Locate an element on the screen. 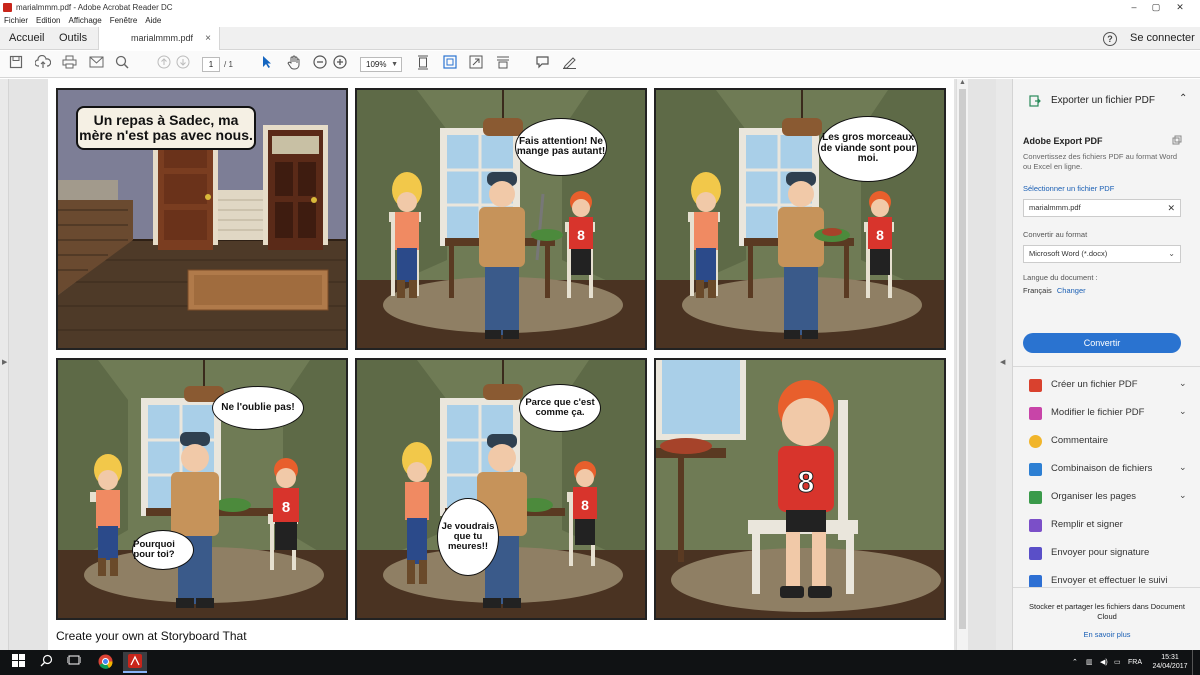 Image resolution: width=1200 pixels, height=675 pixels. learn-more-link: En savoir plus is located at coordinates (1107, 634).